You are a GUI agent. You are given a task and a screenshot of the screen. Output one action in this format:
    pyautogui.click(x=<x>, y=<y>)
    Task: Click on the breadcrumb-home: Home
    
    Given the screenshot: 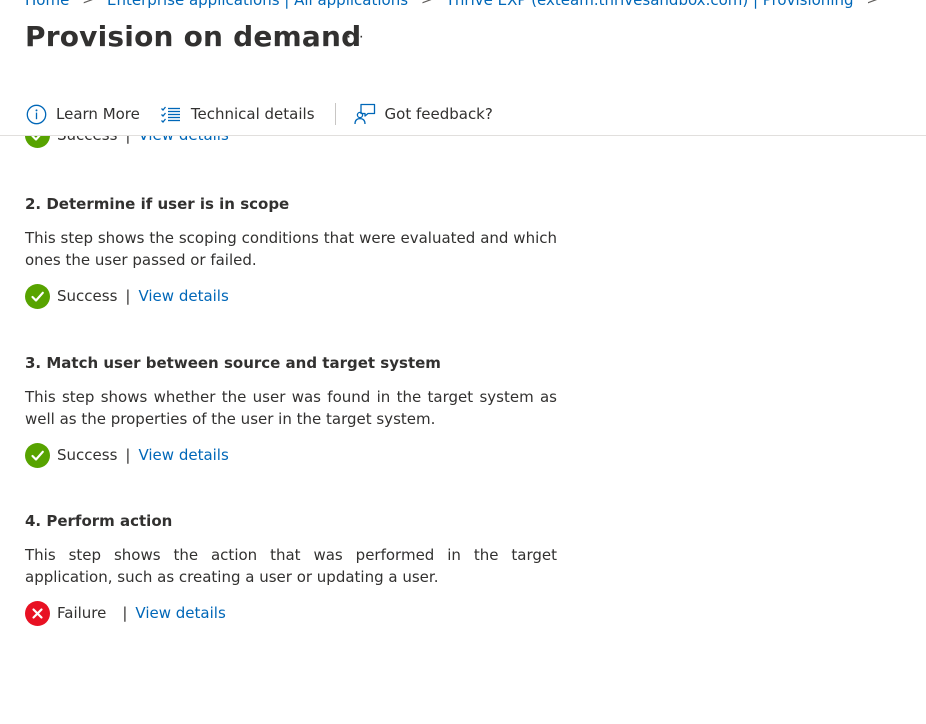 What is the action you would take?
    pyautogui.click(x=47, y=4)
    